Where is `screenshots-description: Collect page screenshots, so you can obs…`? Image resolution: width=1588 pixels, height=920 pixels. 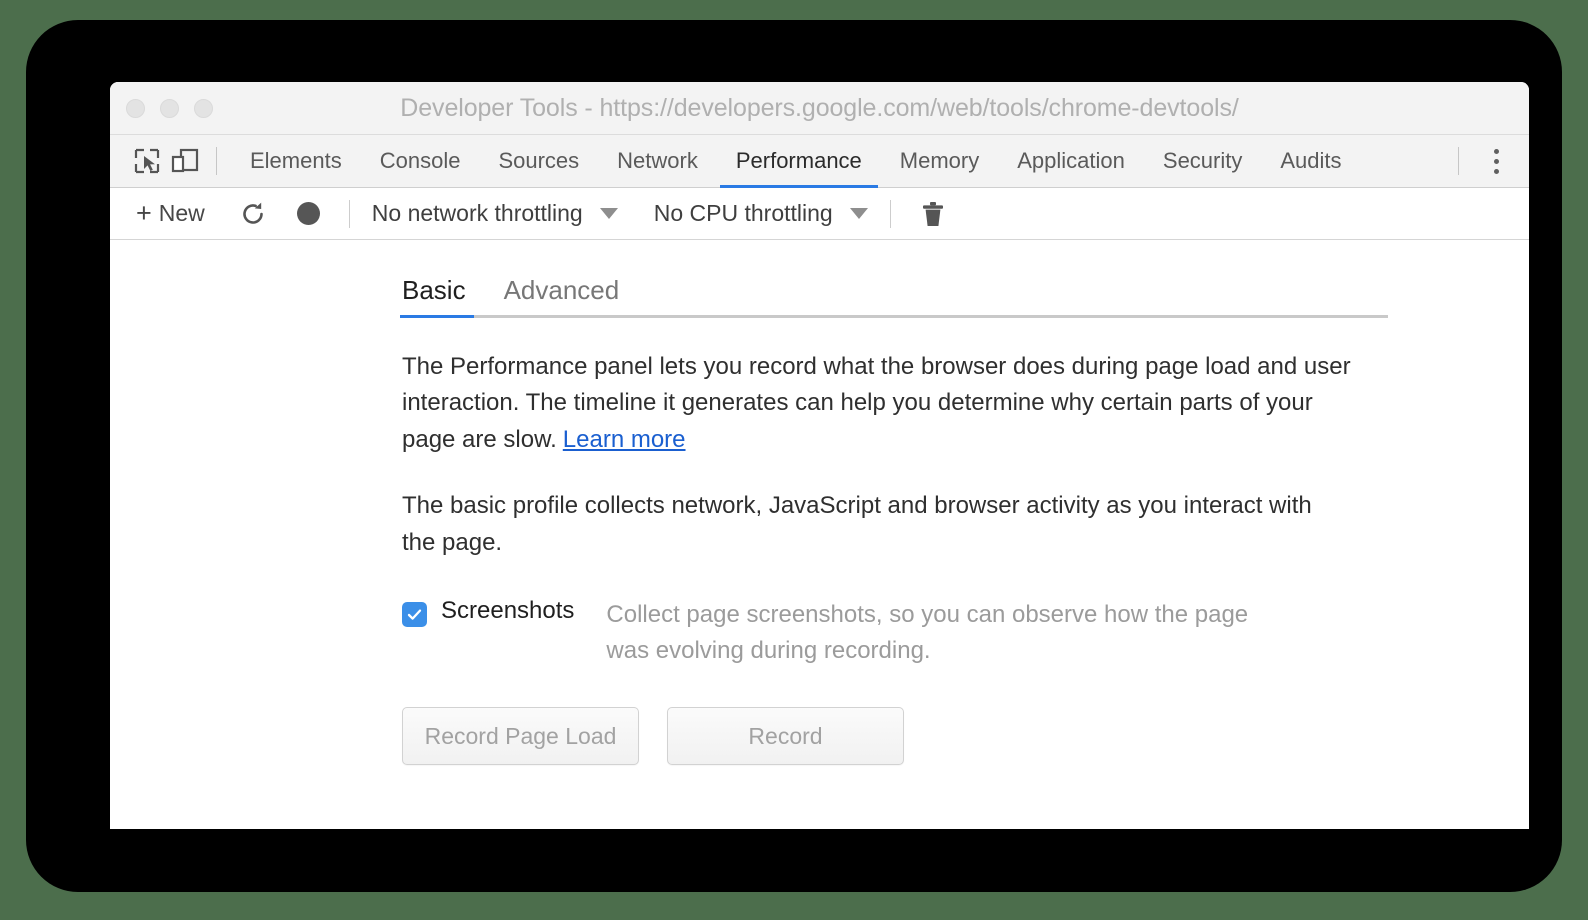
screenshots-description: Collect page screenshots, so you can obs… is located at coordinates (927, 633).